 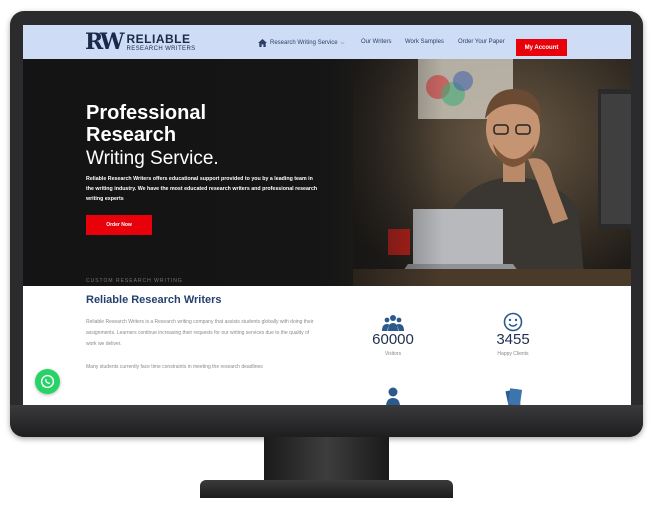 I want to click on logo-mark: RW, so click(x=104, y=42).